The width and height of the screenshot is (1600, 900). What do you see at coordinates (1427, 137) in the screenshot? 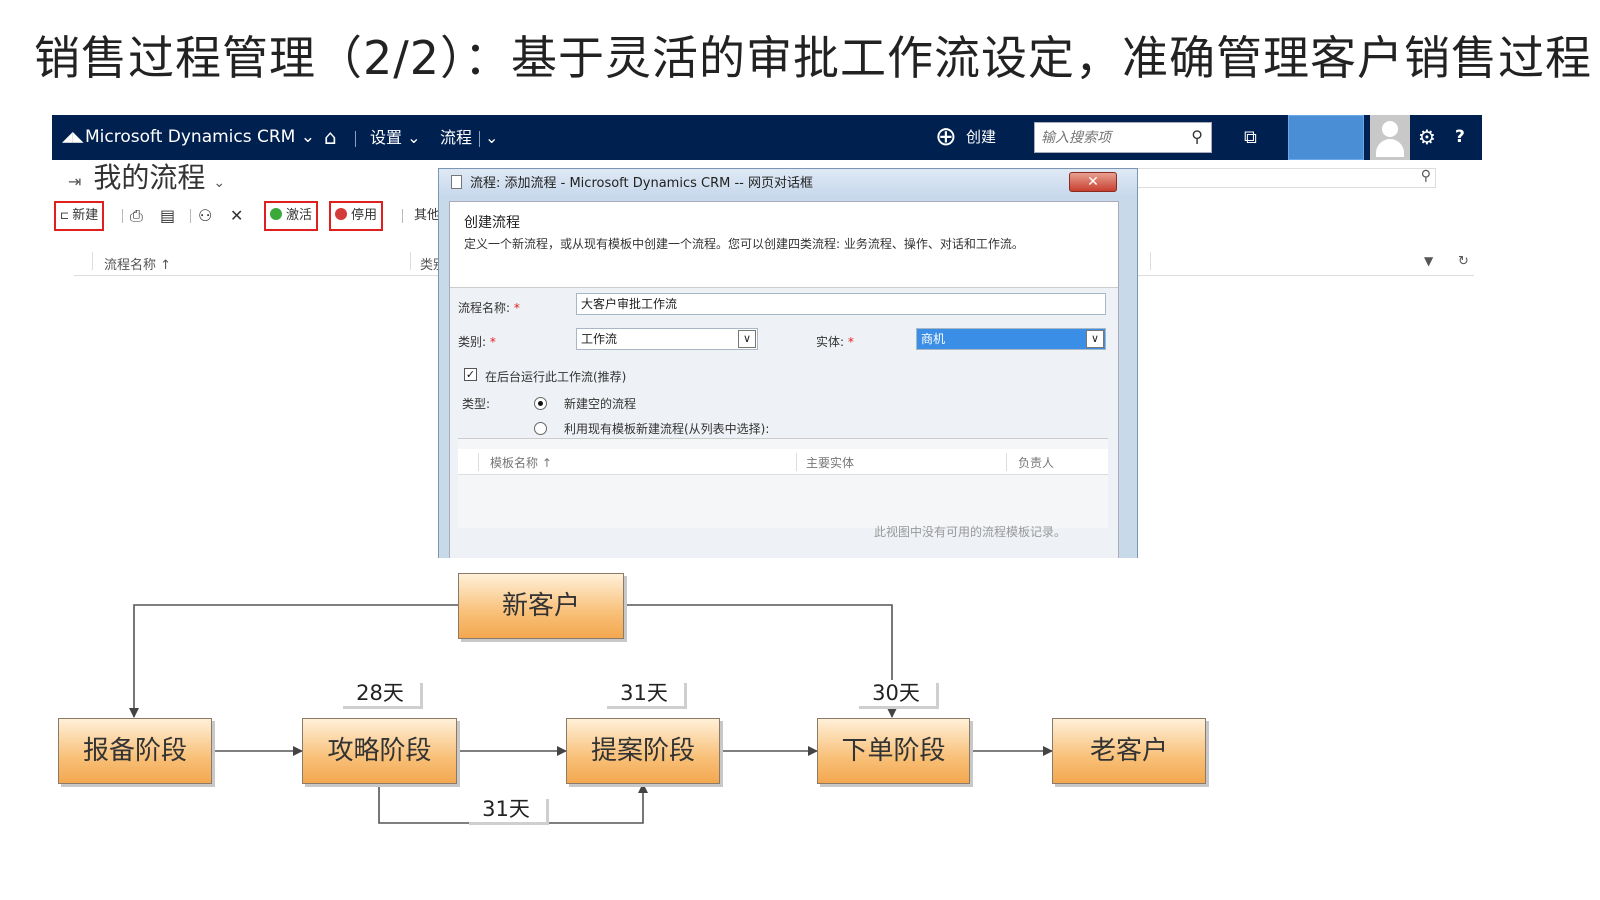
I see `gear-icon: ⚙` at bounding box center [1427, 137].